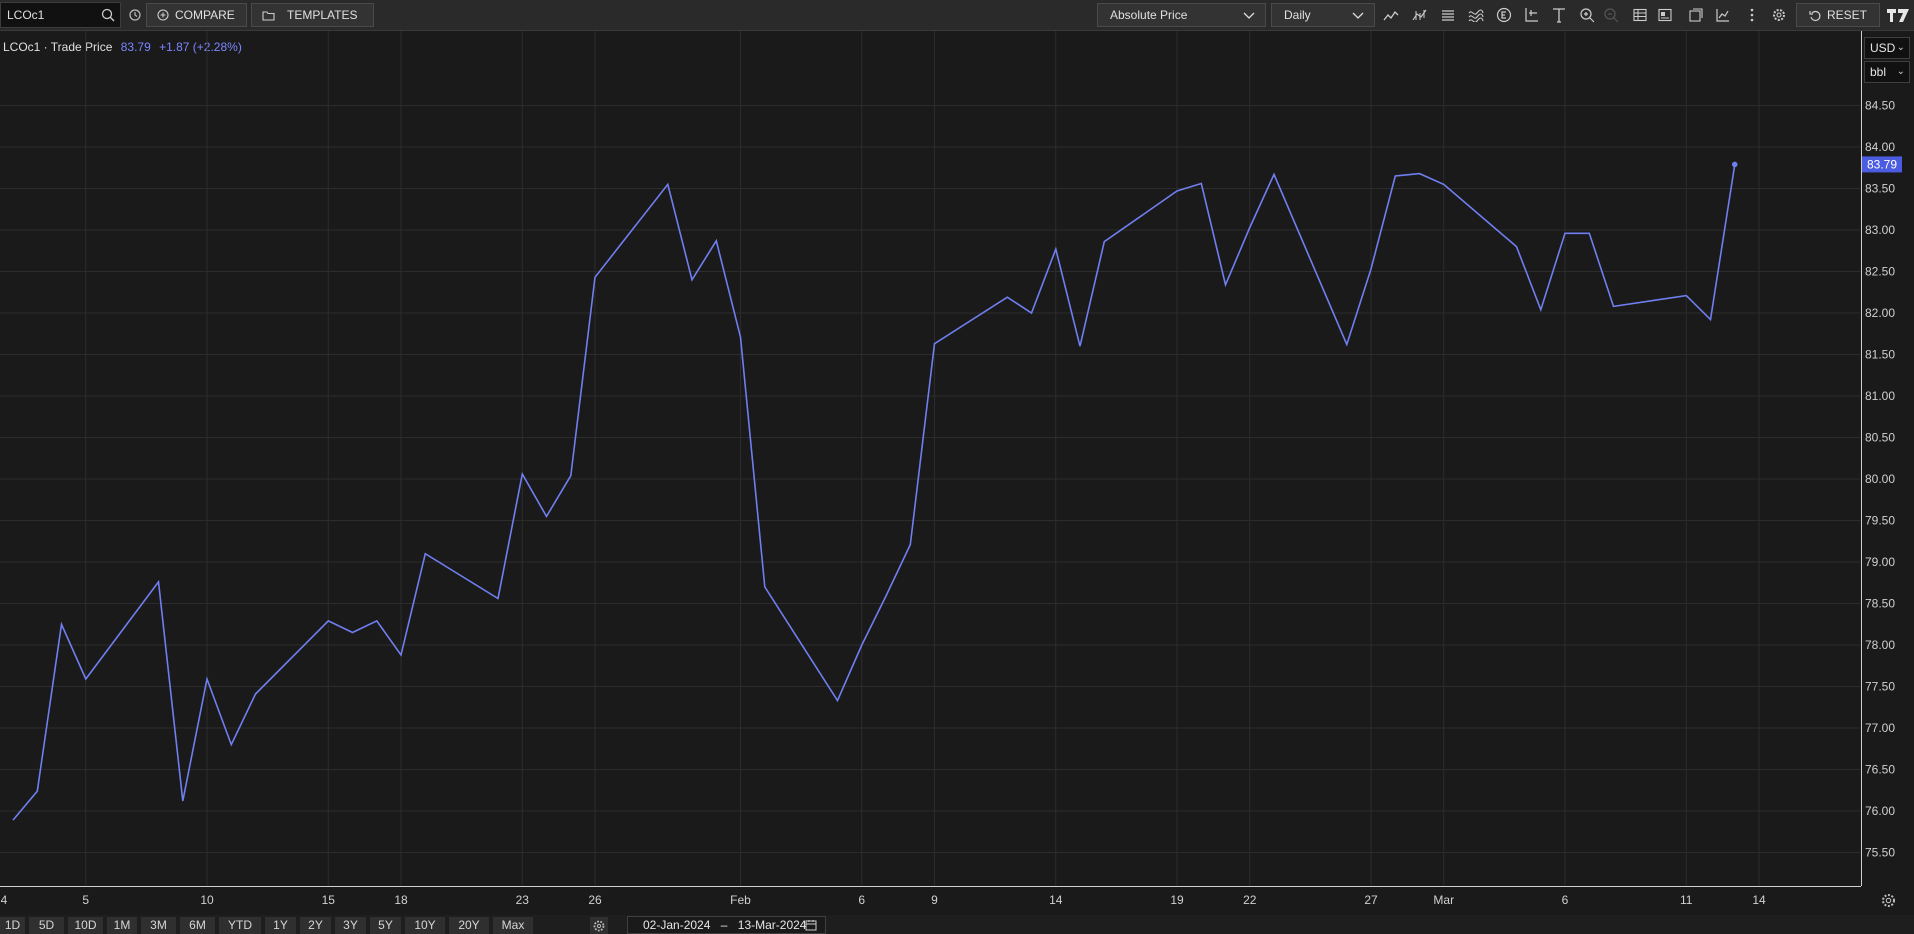 The height and width of the screenshot is (934, 1914). I want to click on history-icon, so click(135, 15).